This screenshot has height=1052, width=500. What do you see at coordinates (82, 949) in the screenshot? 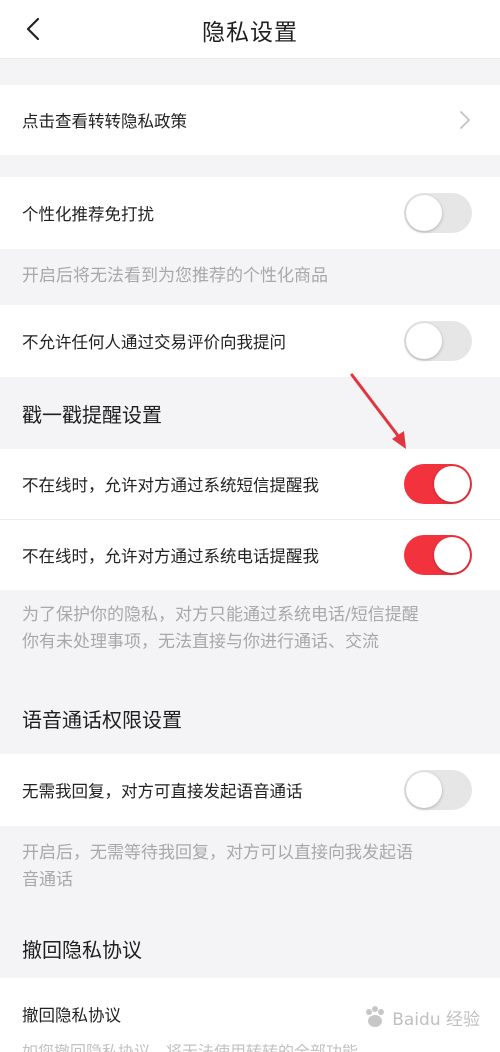
I see `revoke-section-title: 撤回隐私协议` at bounding box center [82, 949].